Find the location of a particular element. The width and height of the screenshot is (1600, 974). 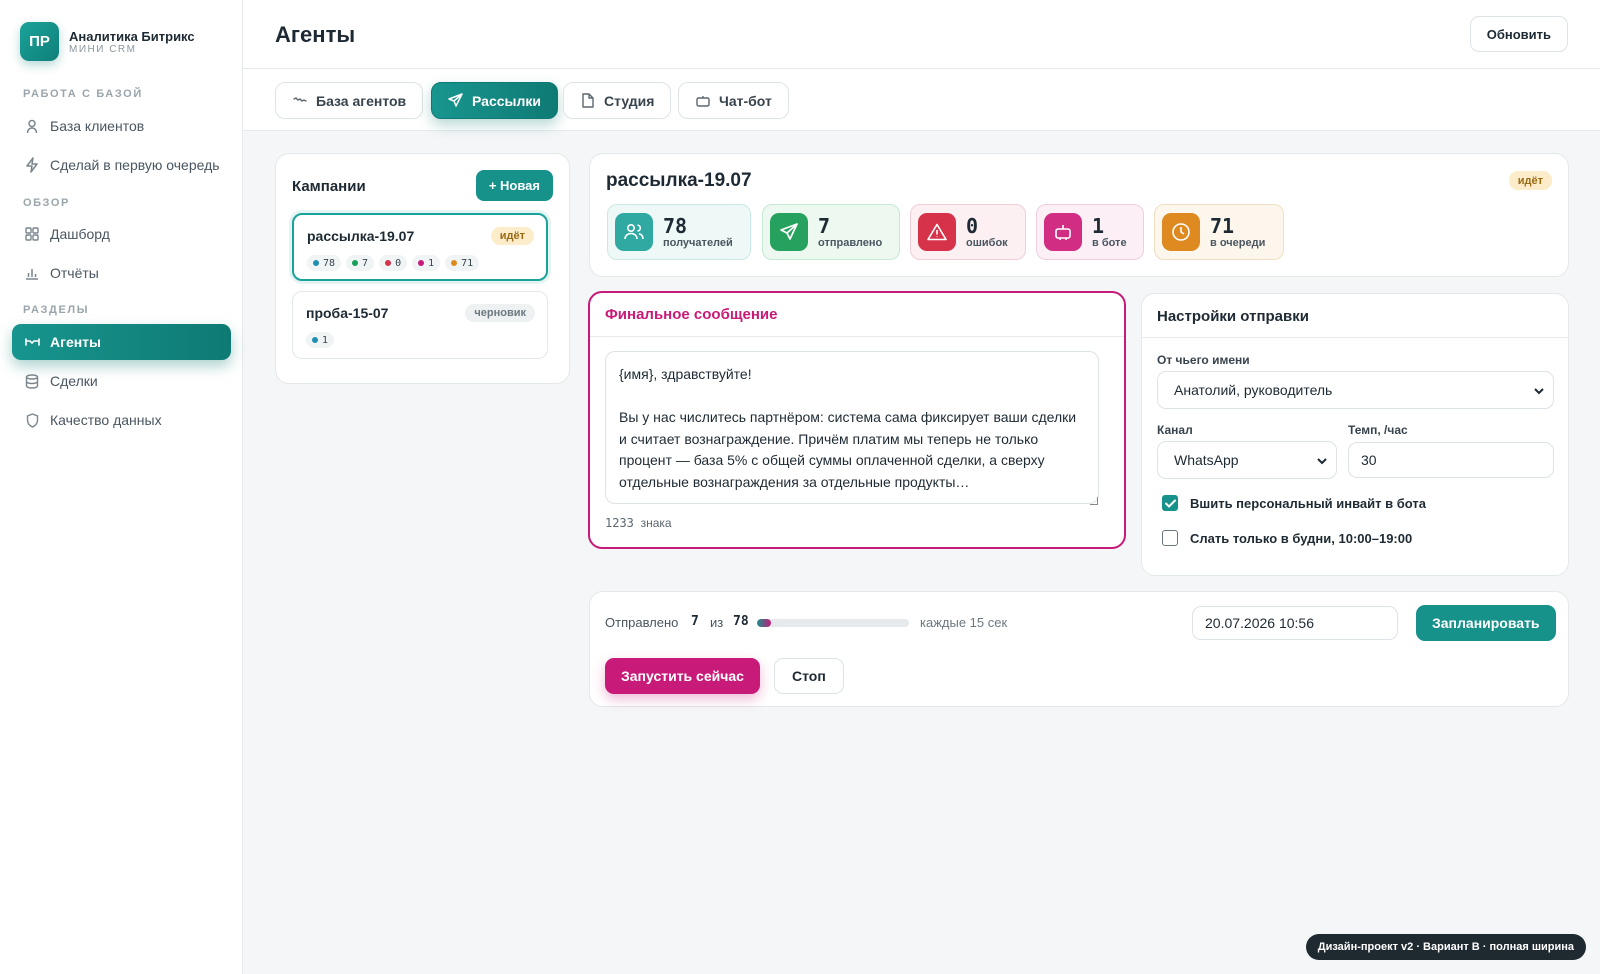

stat-value: 0 is located at coordinates (972, 225).